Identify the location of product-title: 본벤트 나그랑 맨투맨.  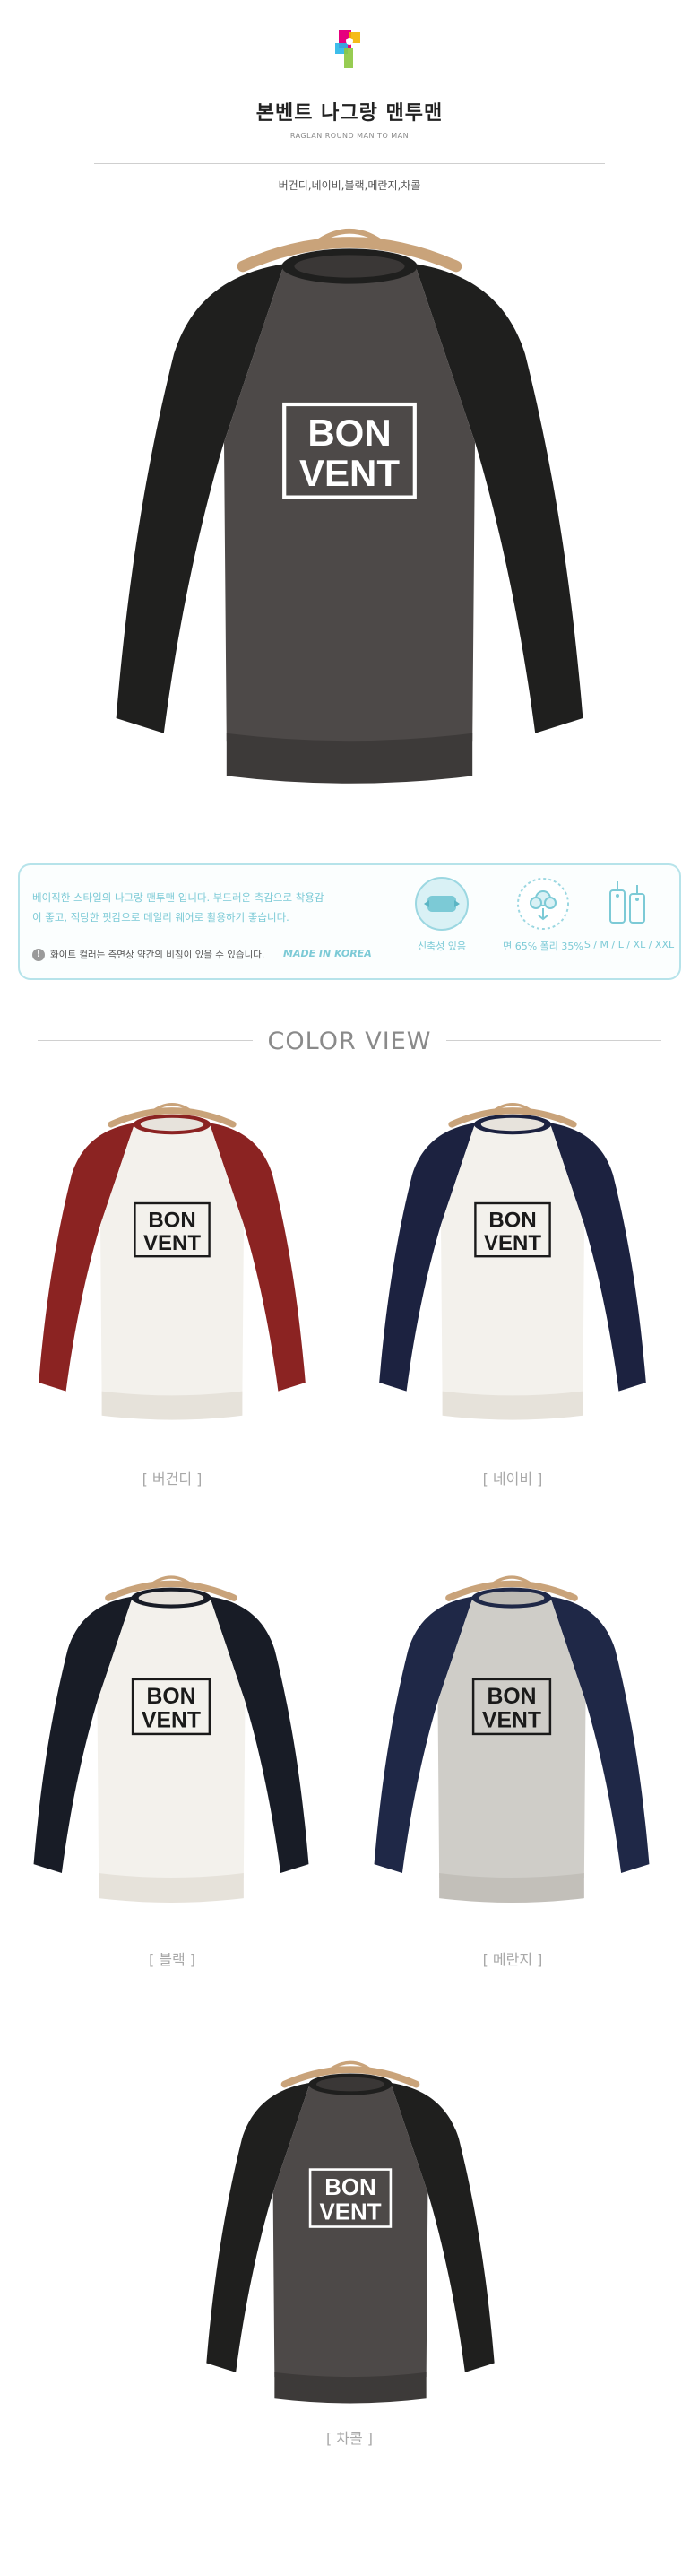
(349, 113).